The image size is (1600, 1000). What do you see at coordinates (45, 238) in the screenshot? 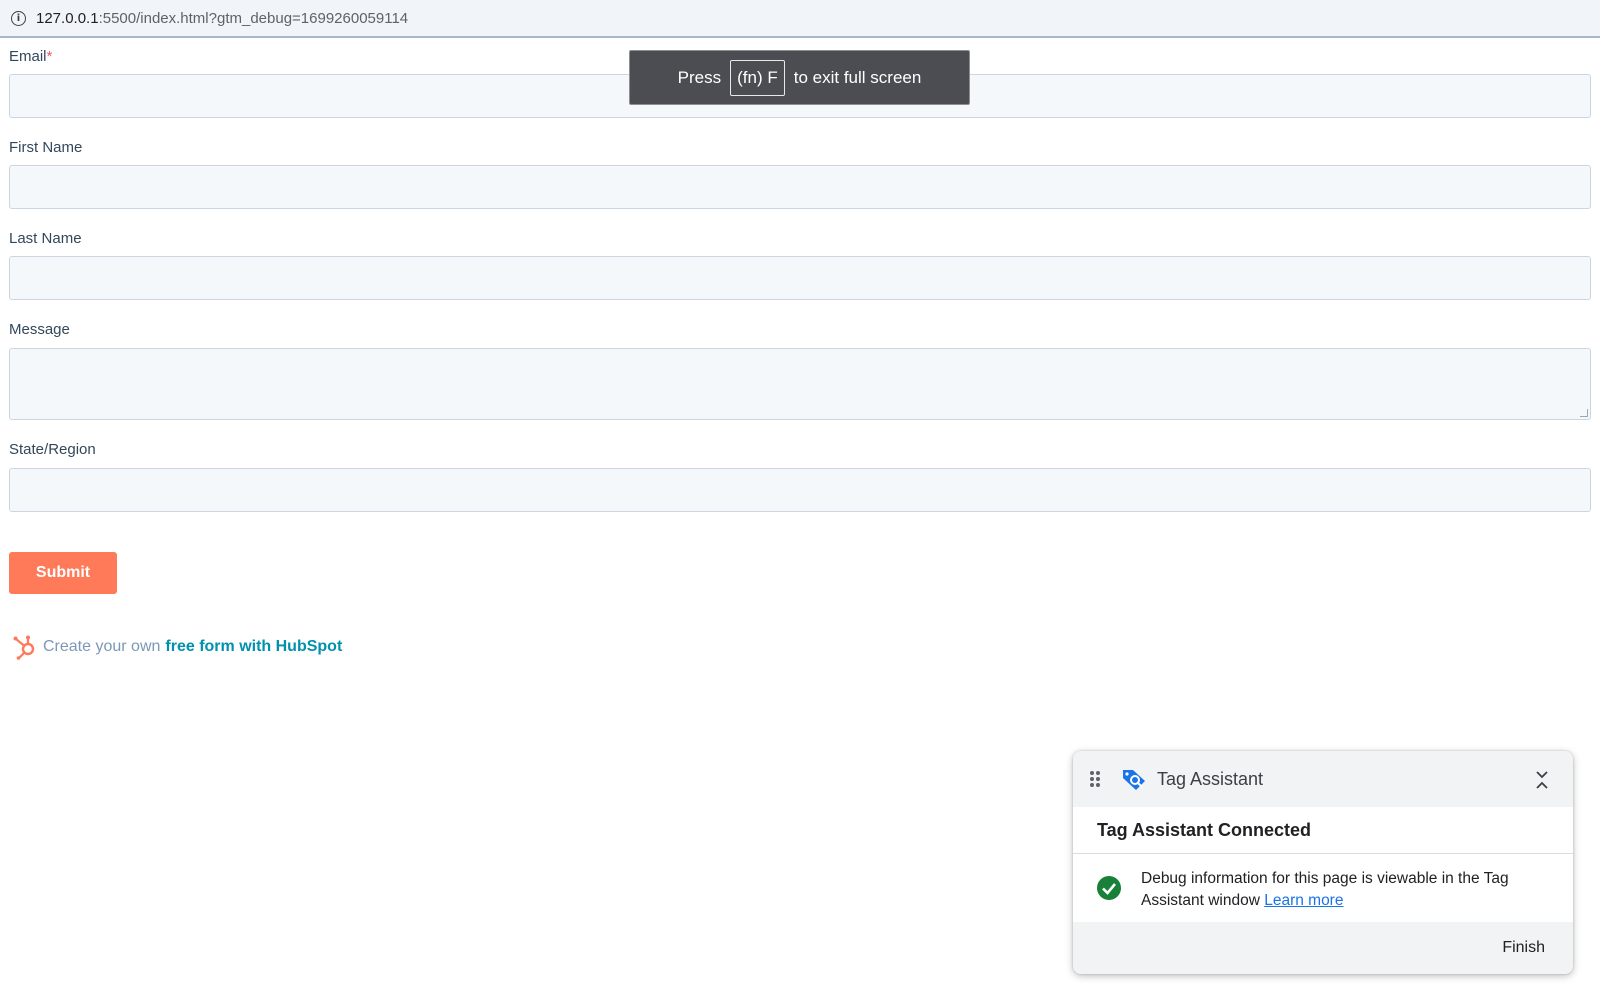
I see `last-name-label: Last Name` at bounding box center [45, 238].